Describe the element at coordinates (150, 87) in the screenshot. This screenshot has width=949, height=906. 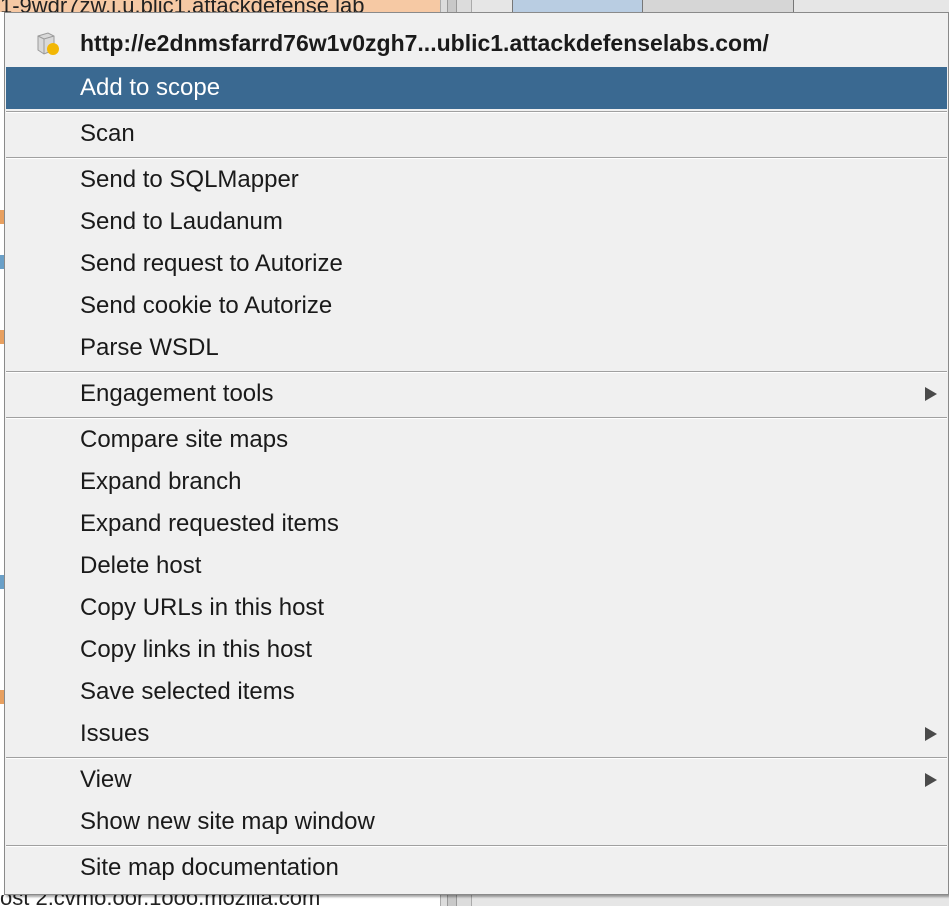
I see `menu-item-label: Add to scope` at that location.